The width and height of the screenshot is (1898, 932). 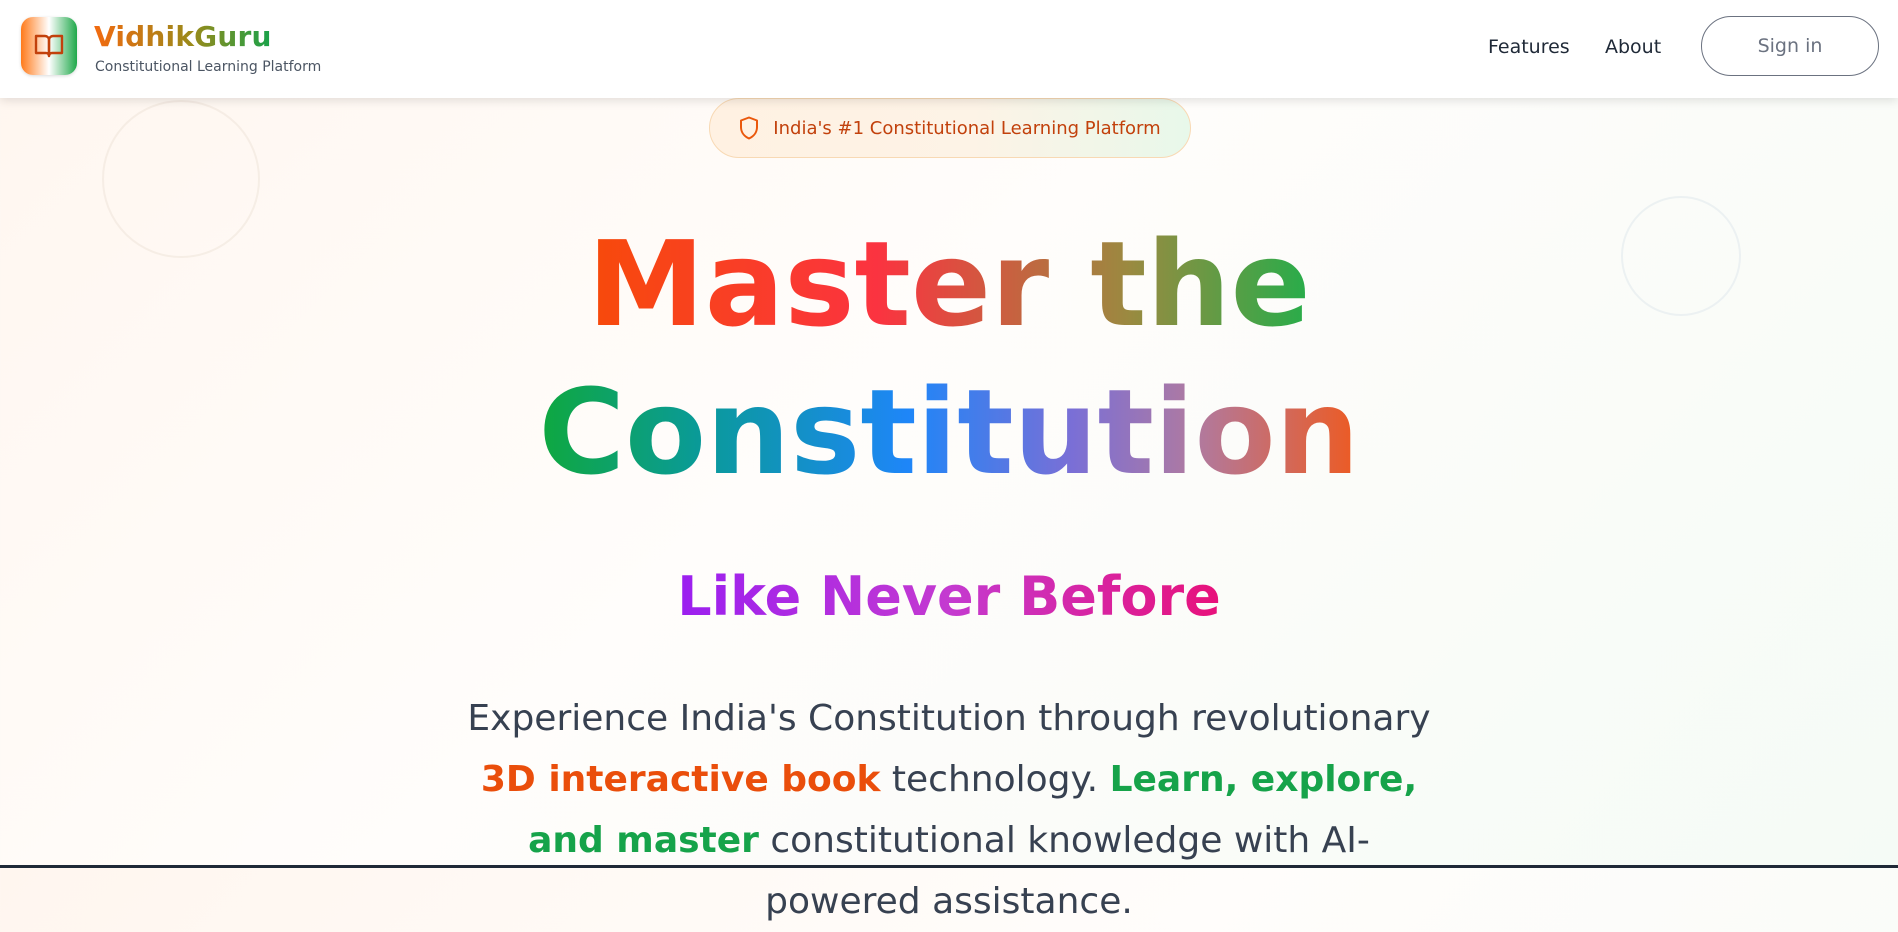 I want to click on brand-name: VidhikGuru, so click(x=183, y=36).